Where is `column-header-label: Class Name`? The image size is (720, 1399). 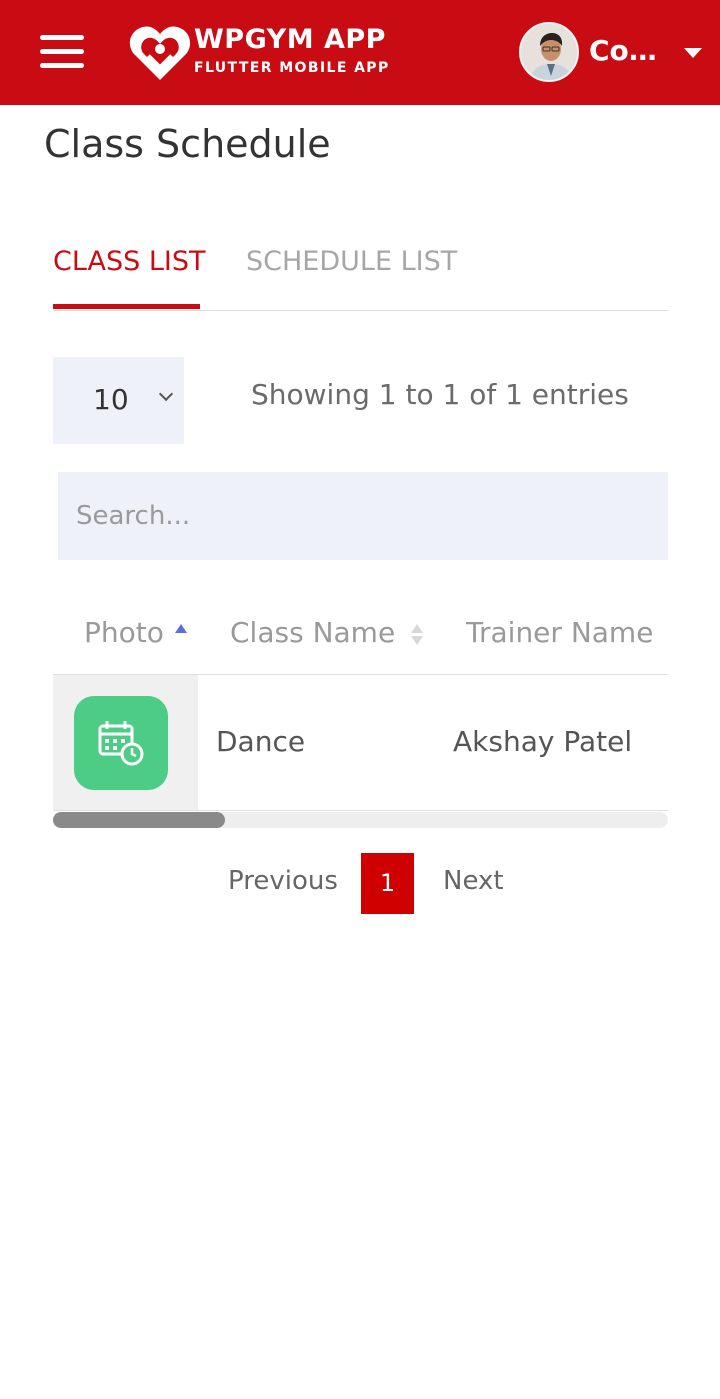 column-header-label: Class Name is located at coordinates (313, 632).